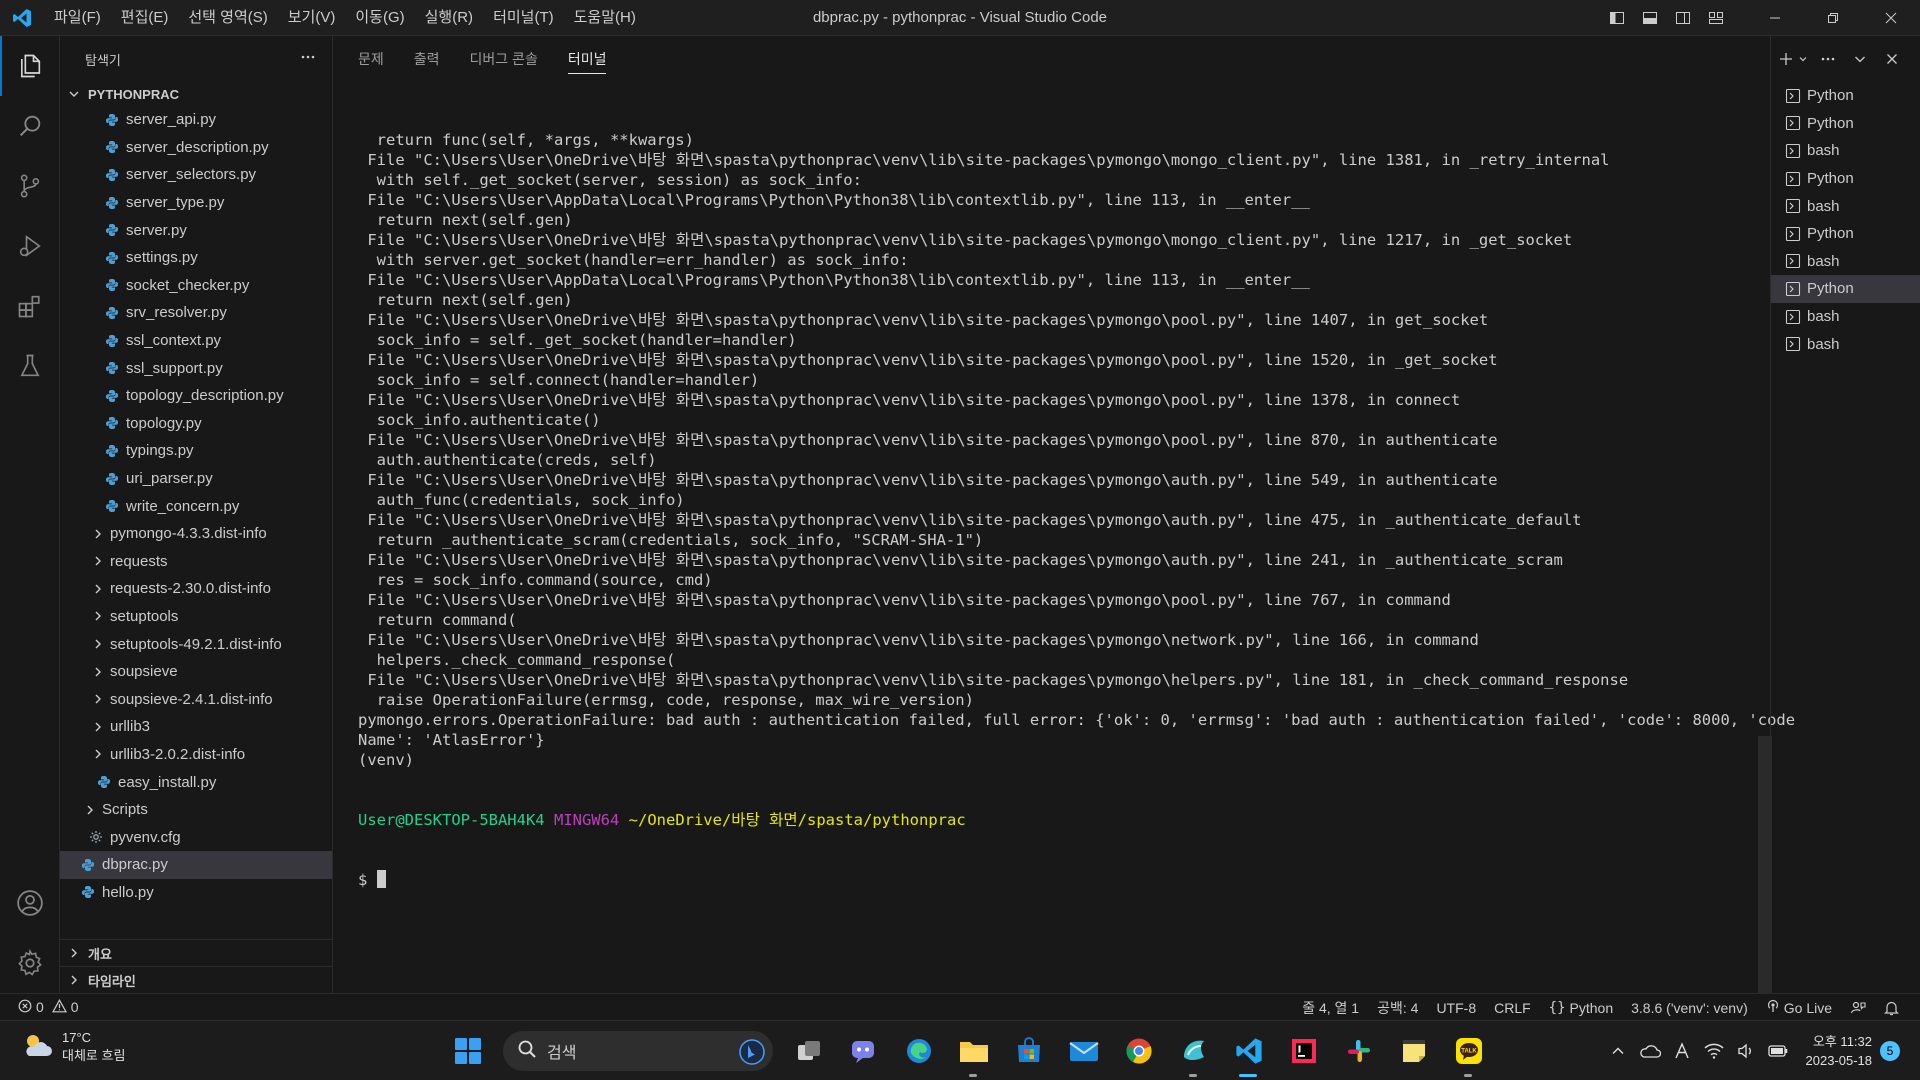 This screenshot has height=1080, width=1920. Describe the element at coordinates (312, 18) in the screenshot. I see `menu-item: 보기(V)` at that location.